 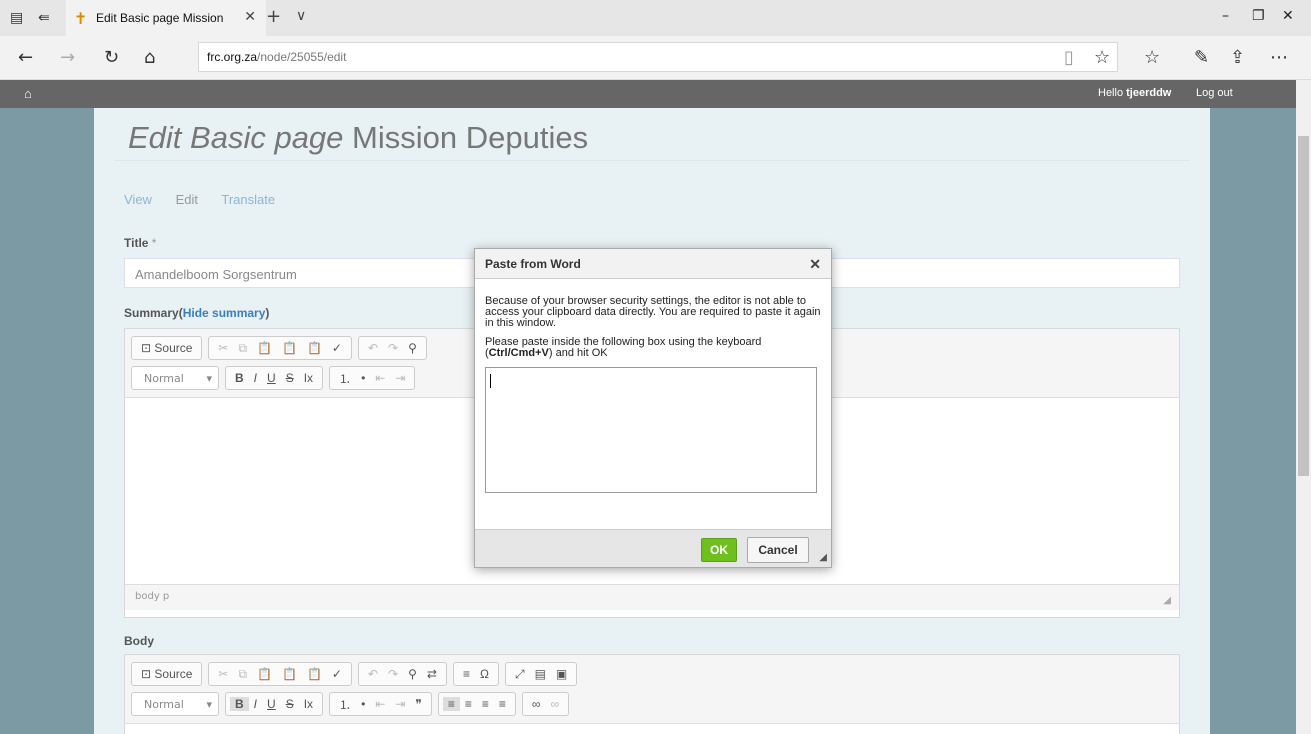 I want to click on back-icon: ←, so click(x=25, y=57).